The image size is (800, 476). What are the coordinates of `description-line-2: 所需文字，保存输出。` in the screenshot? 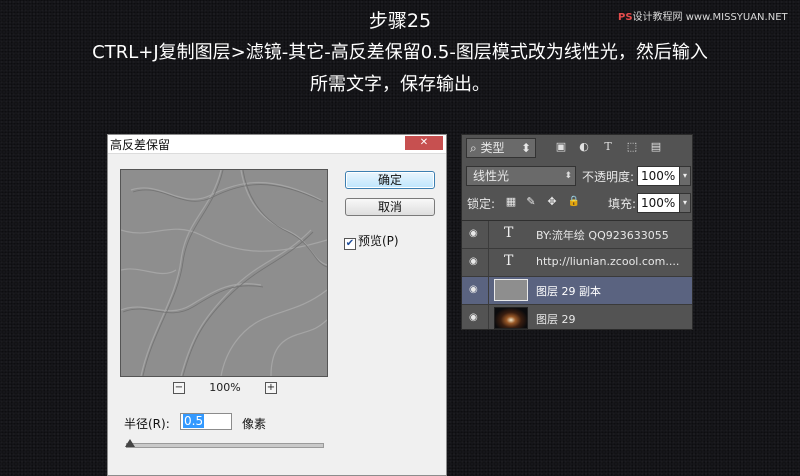 It's located at (400, 84).